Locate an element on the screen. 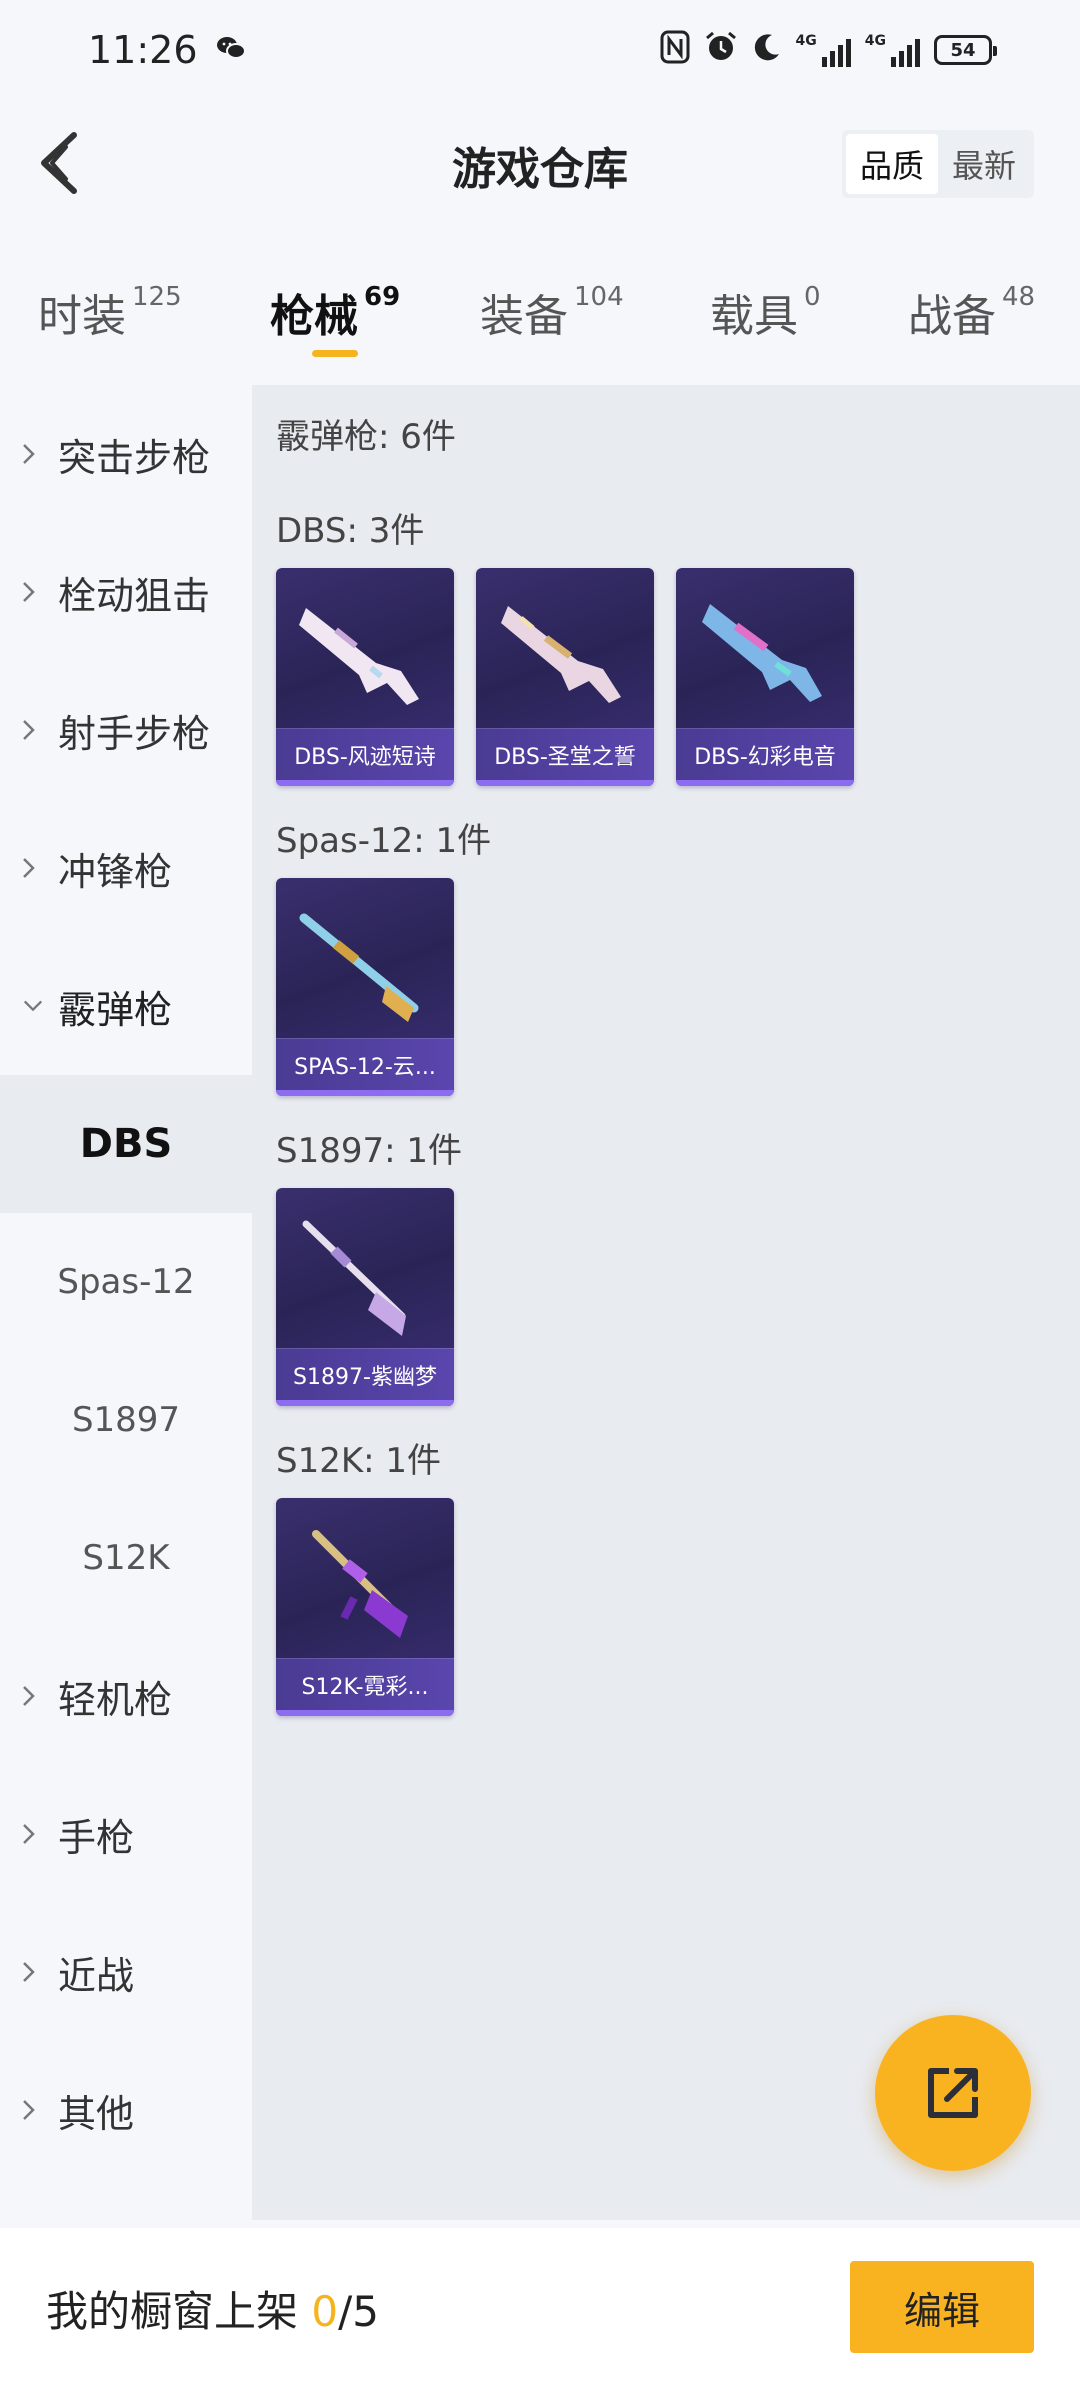  showcase-bar: 我的橱窗上架 0/5 编辑 is located at coordinates (540, 2309).